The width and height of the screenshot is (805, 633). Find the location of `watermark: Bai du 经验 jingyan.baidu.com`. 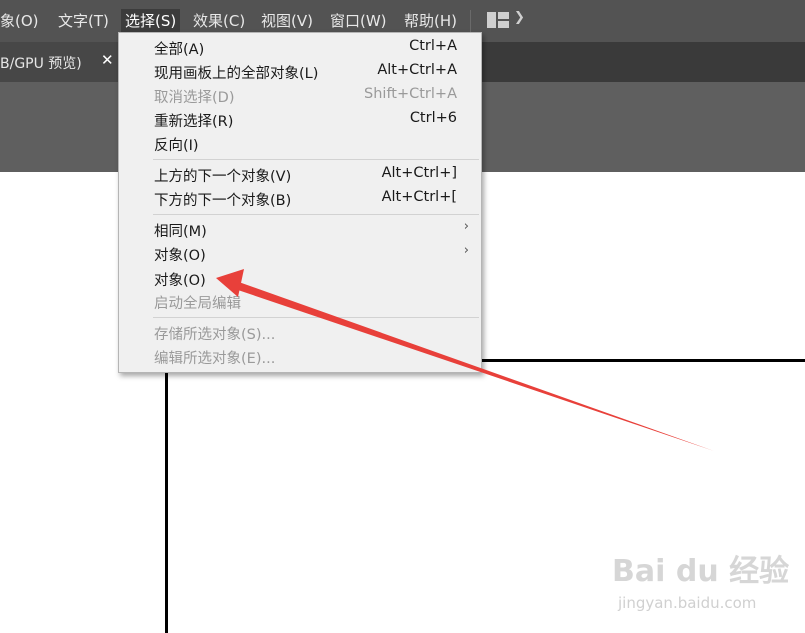

watermark: Bai du 经验 jingyan.baidu.com is located at coordinates (701, 579).